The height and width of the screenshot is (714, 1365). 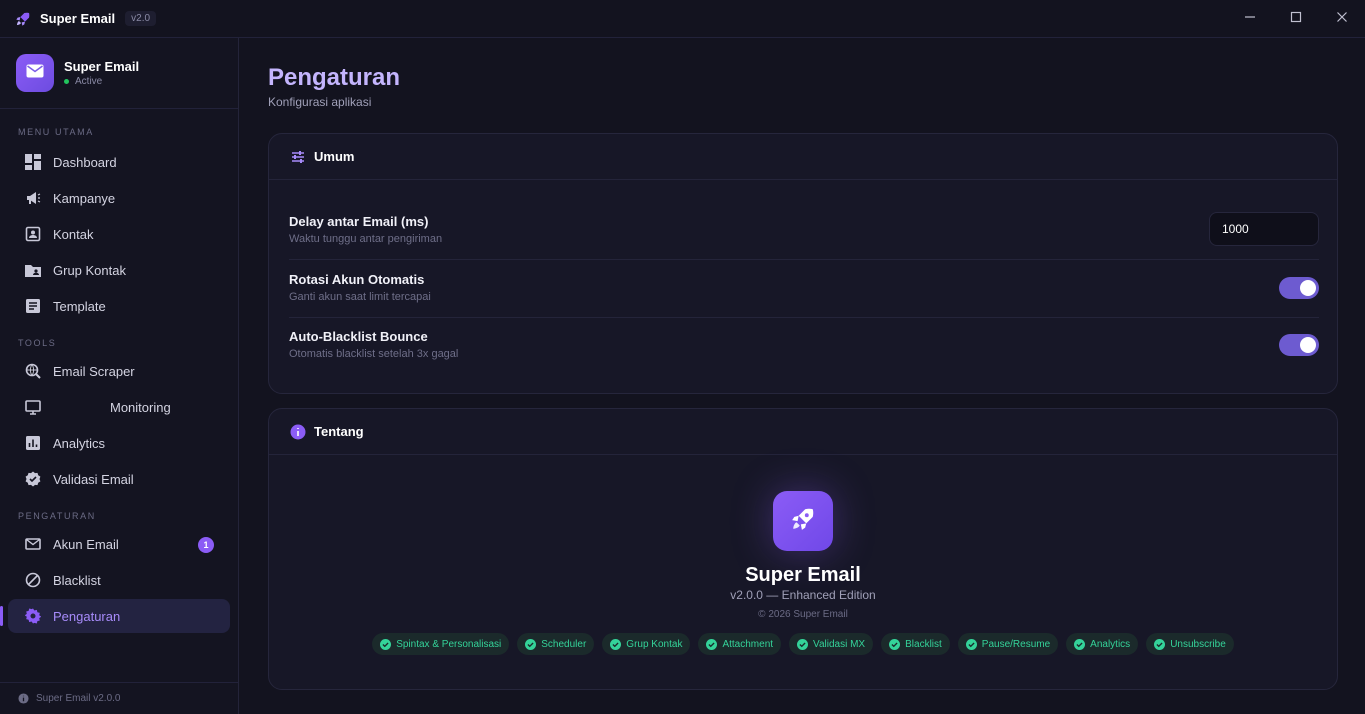 What do you see at coordinates (33, 443) in the screenshot?
I see `analytics-icon` at bounding box center [33, 443].